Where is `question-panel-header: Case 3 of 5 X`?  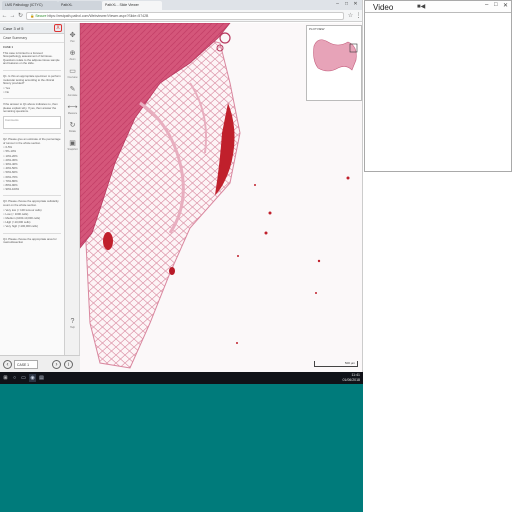 question-panel-header: Case 3 of 5 X is located at coordinates (32, 28).